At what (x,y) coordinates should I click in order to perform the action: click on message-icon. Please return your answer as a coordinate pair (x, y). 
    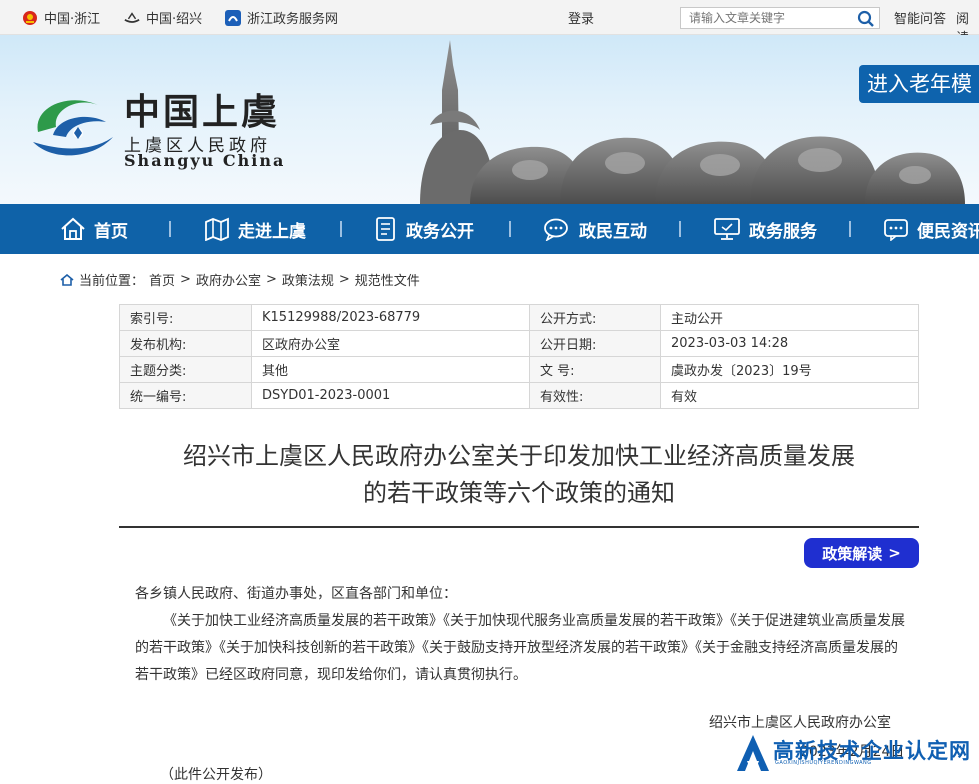
    Looking at the image, I should click on (896, 230).